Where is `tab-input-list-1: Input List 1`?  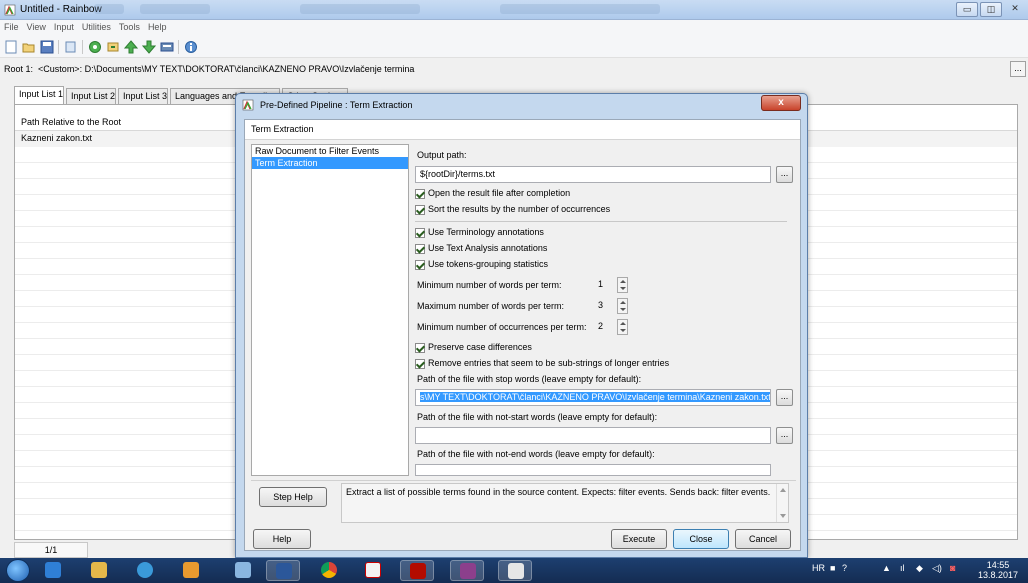 tab-input-list-1: Input List 1 is located at coordinates (39, 95).